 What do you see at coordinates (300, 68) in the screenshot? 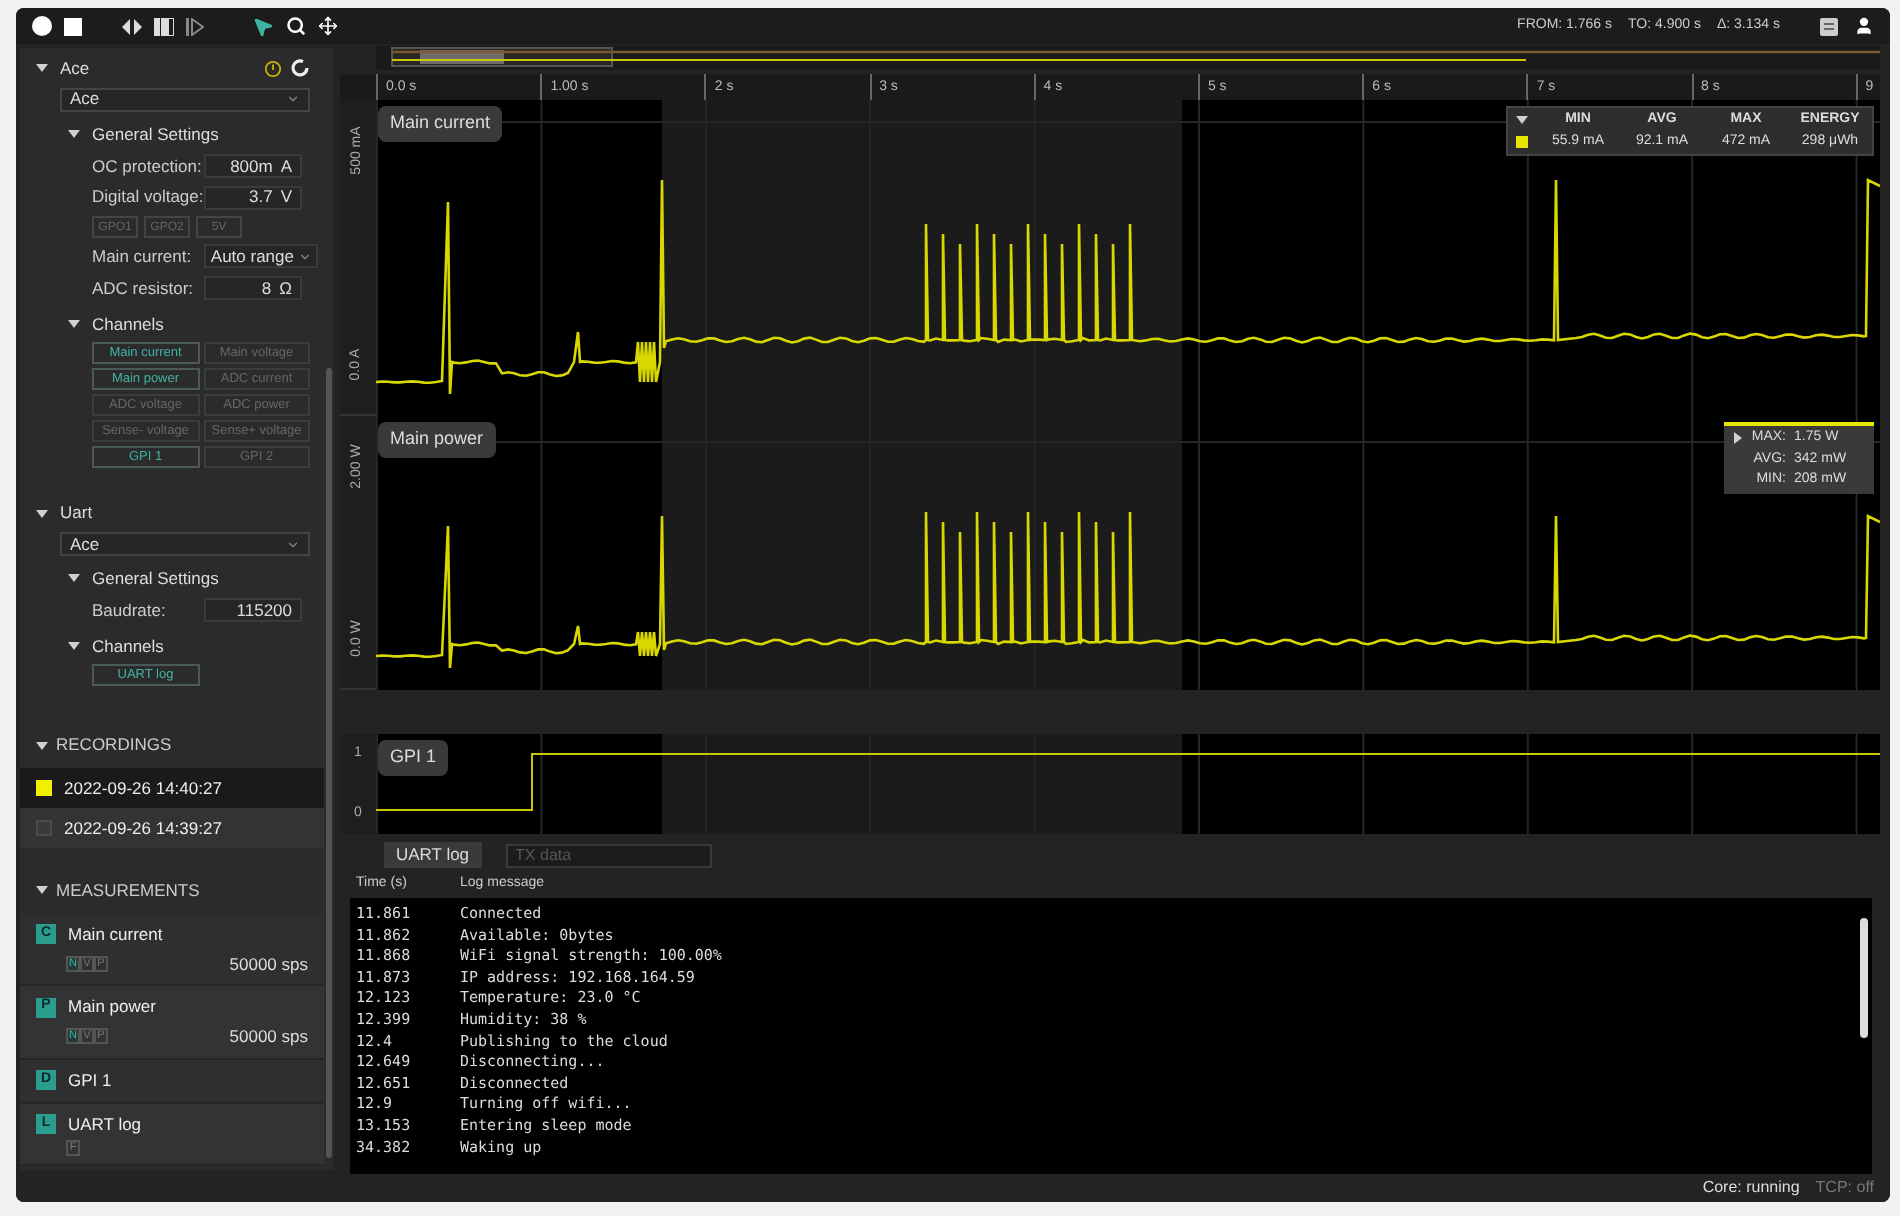
I see `refresh-icon` at bounding box center [300, 68].